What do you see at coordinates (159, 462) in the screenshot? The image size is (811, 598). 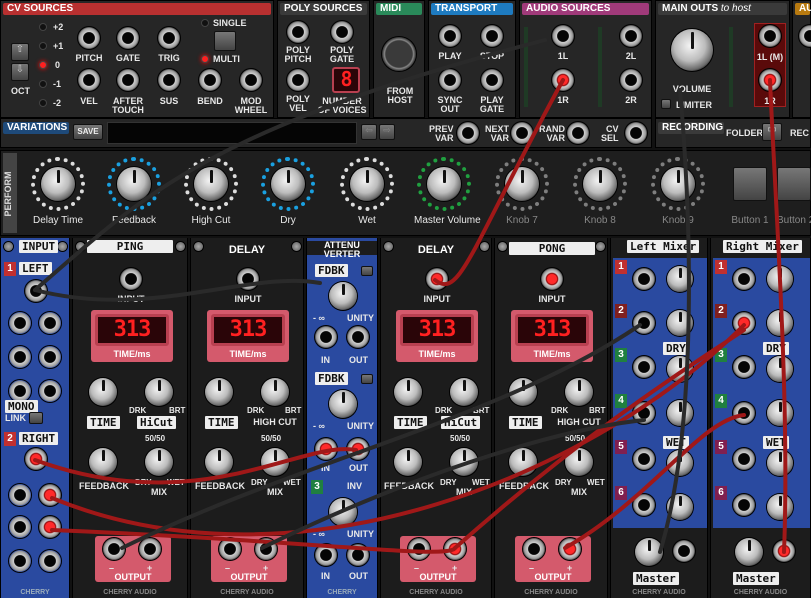 I see `ping-mix-knob` at bounding box center [159, 462].